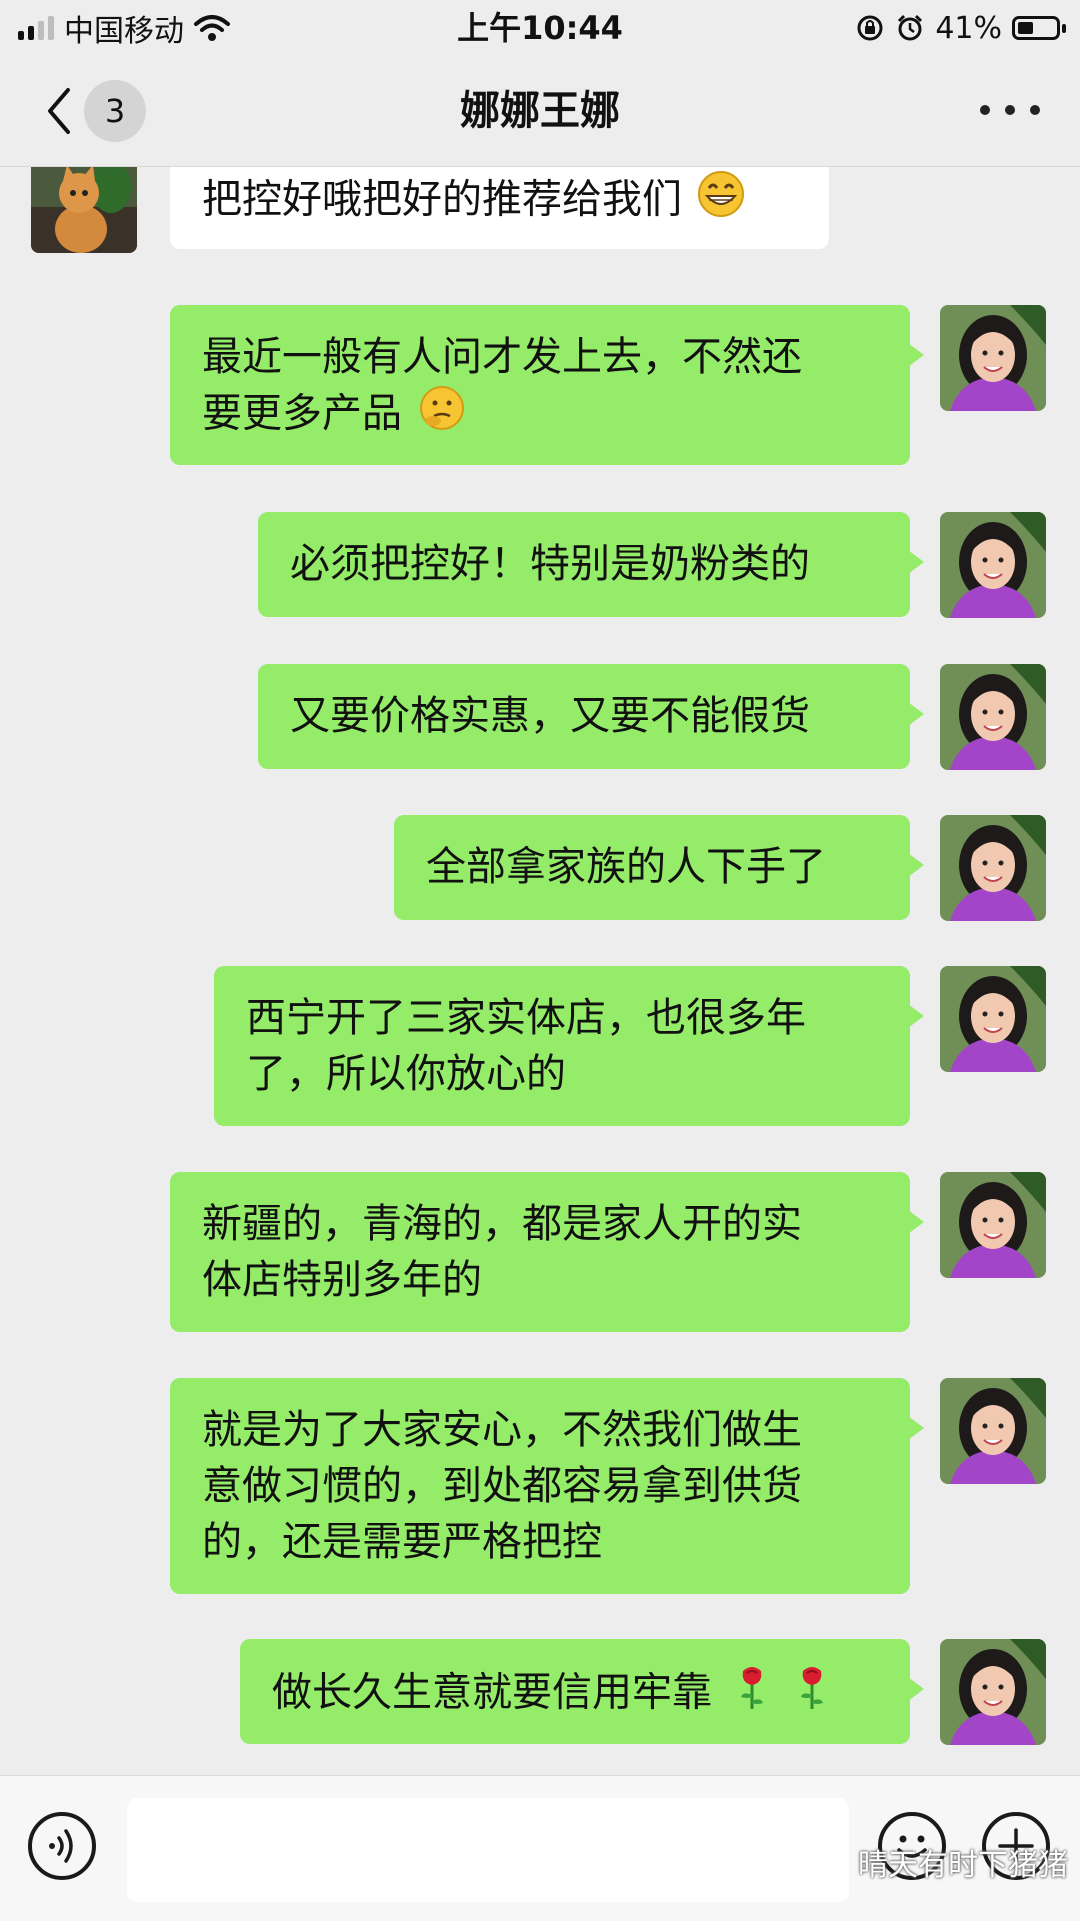  Describe the element at coordinates (968, 28) in the screenshot. I see `battery-percent: 41%` at that location.